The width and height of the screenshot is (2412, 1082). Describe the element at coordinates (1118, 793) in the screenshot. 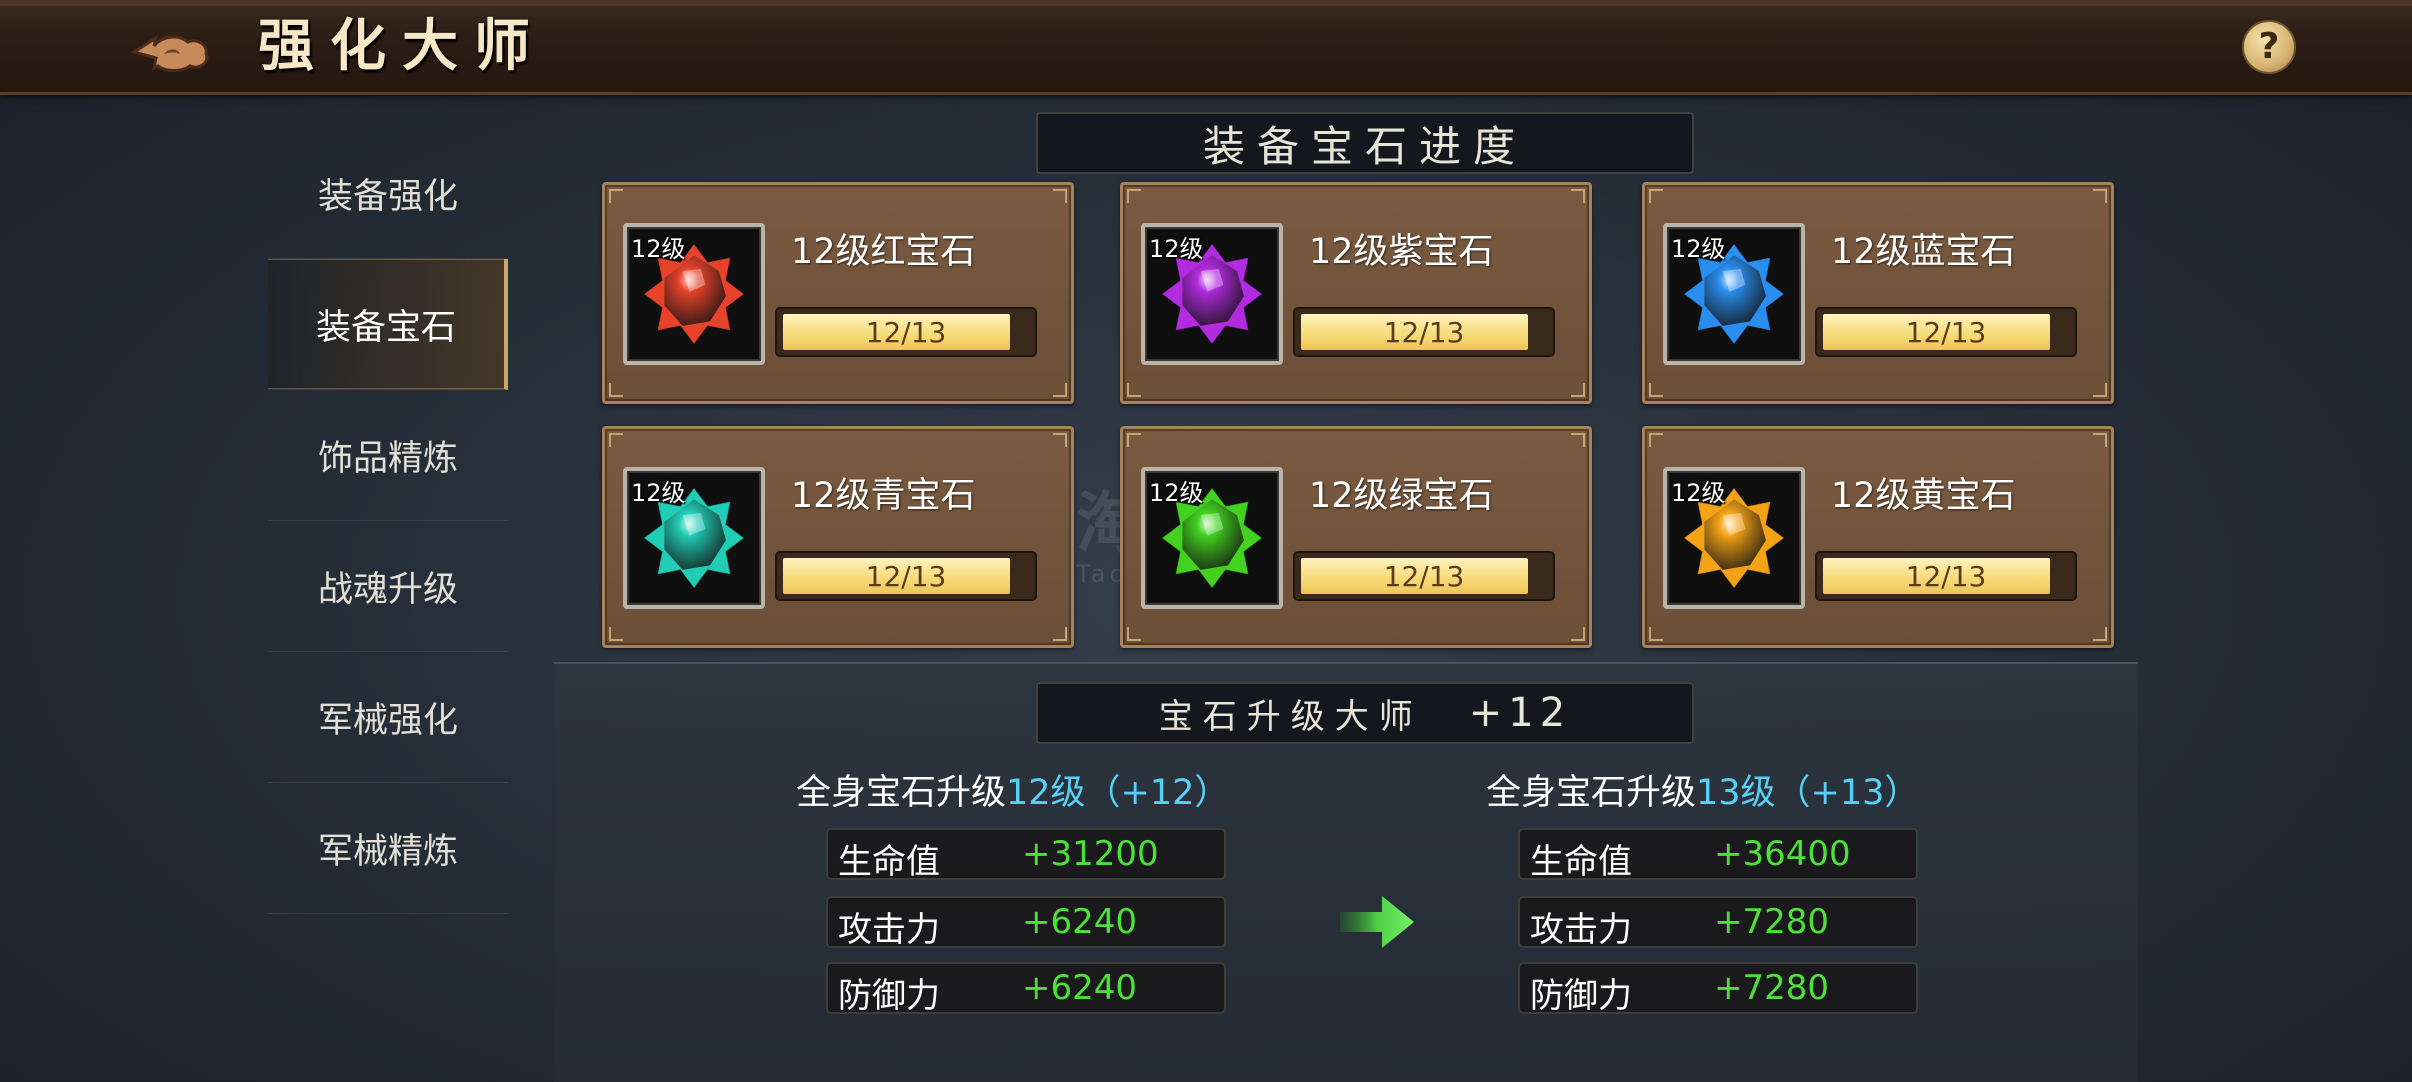

I see `current-title-level: 12级（+12）` at that location.